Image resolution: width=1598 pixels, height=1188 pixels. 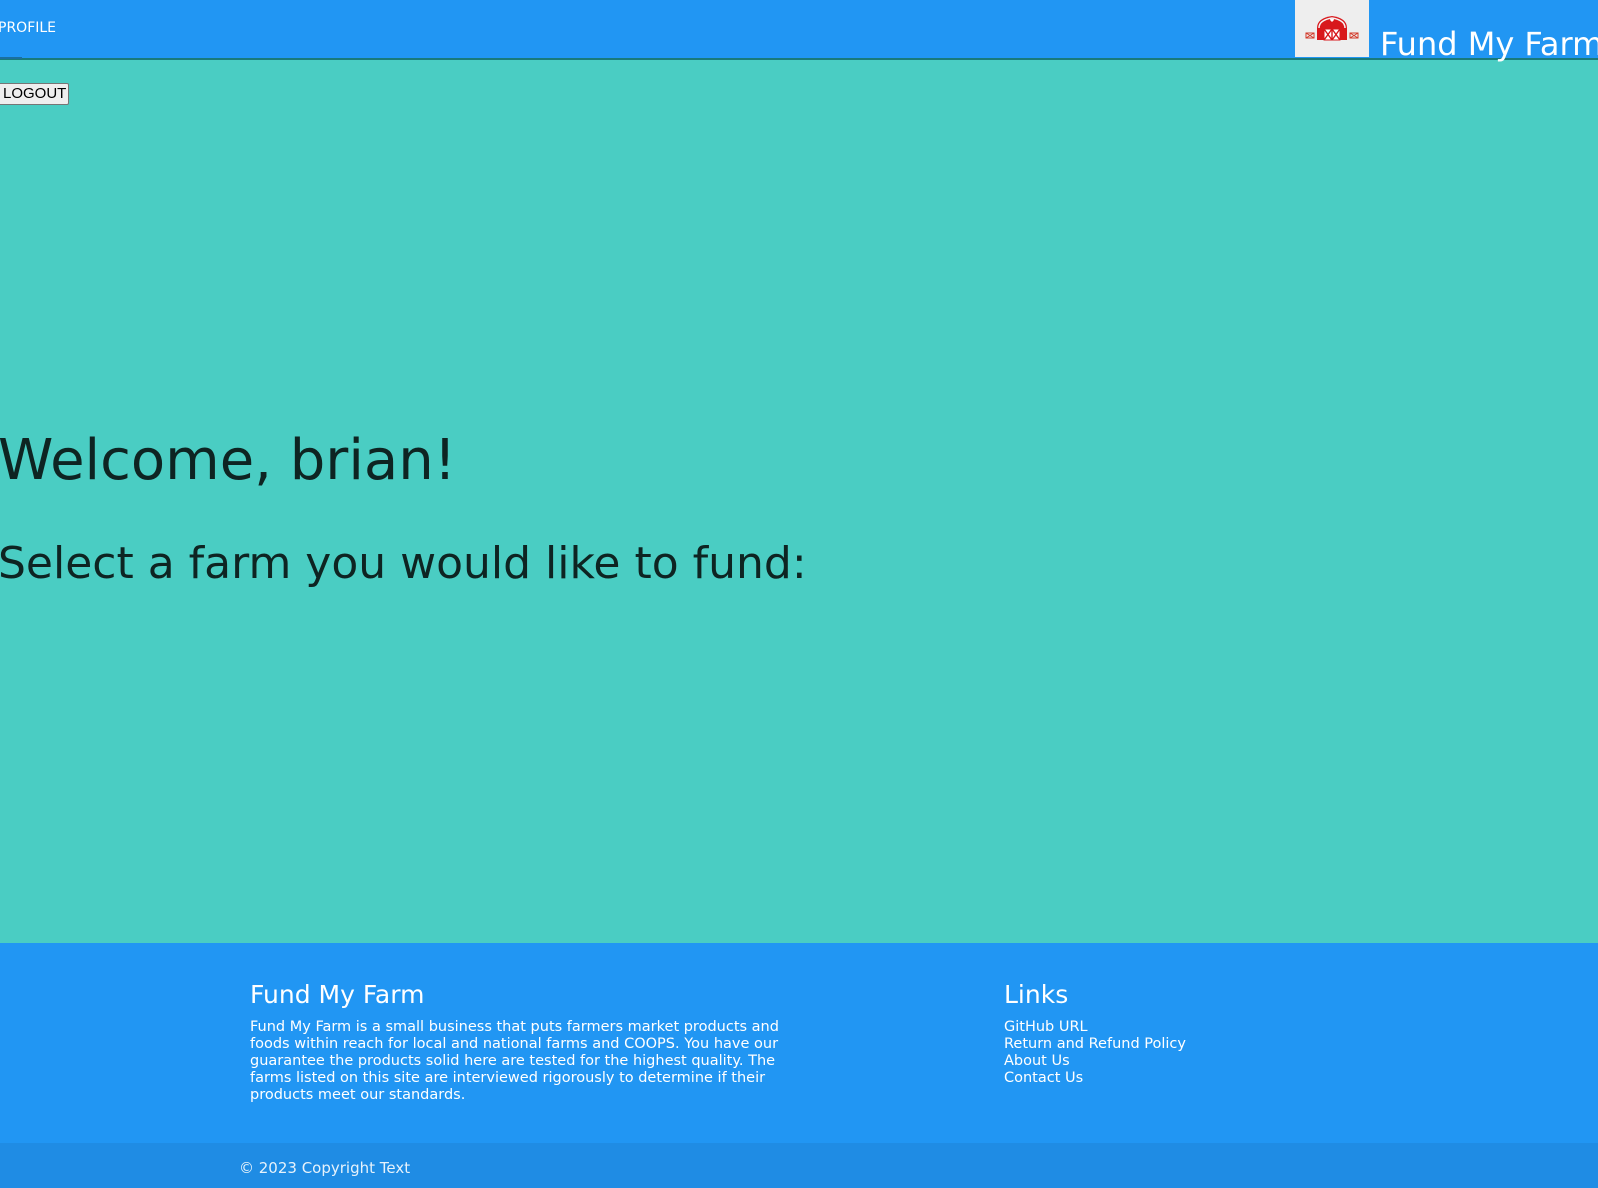 I want to click on list-item: GitHub URL, so click(x=1164, y=1027).